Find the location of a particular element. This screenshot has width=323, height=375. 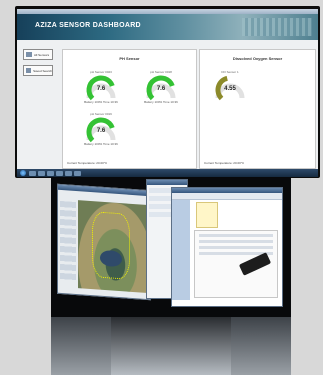

chart-icon is located at coordinates (29, 70).